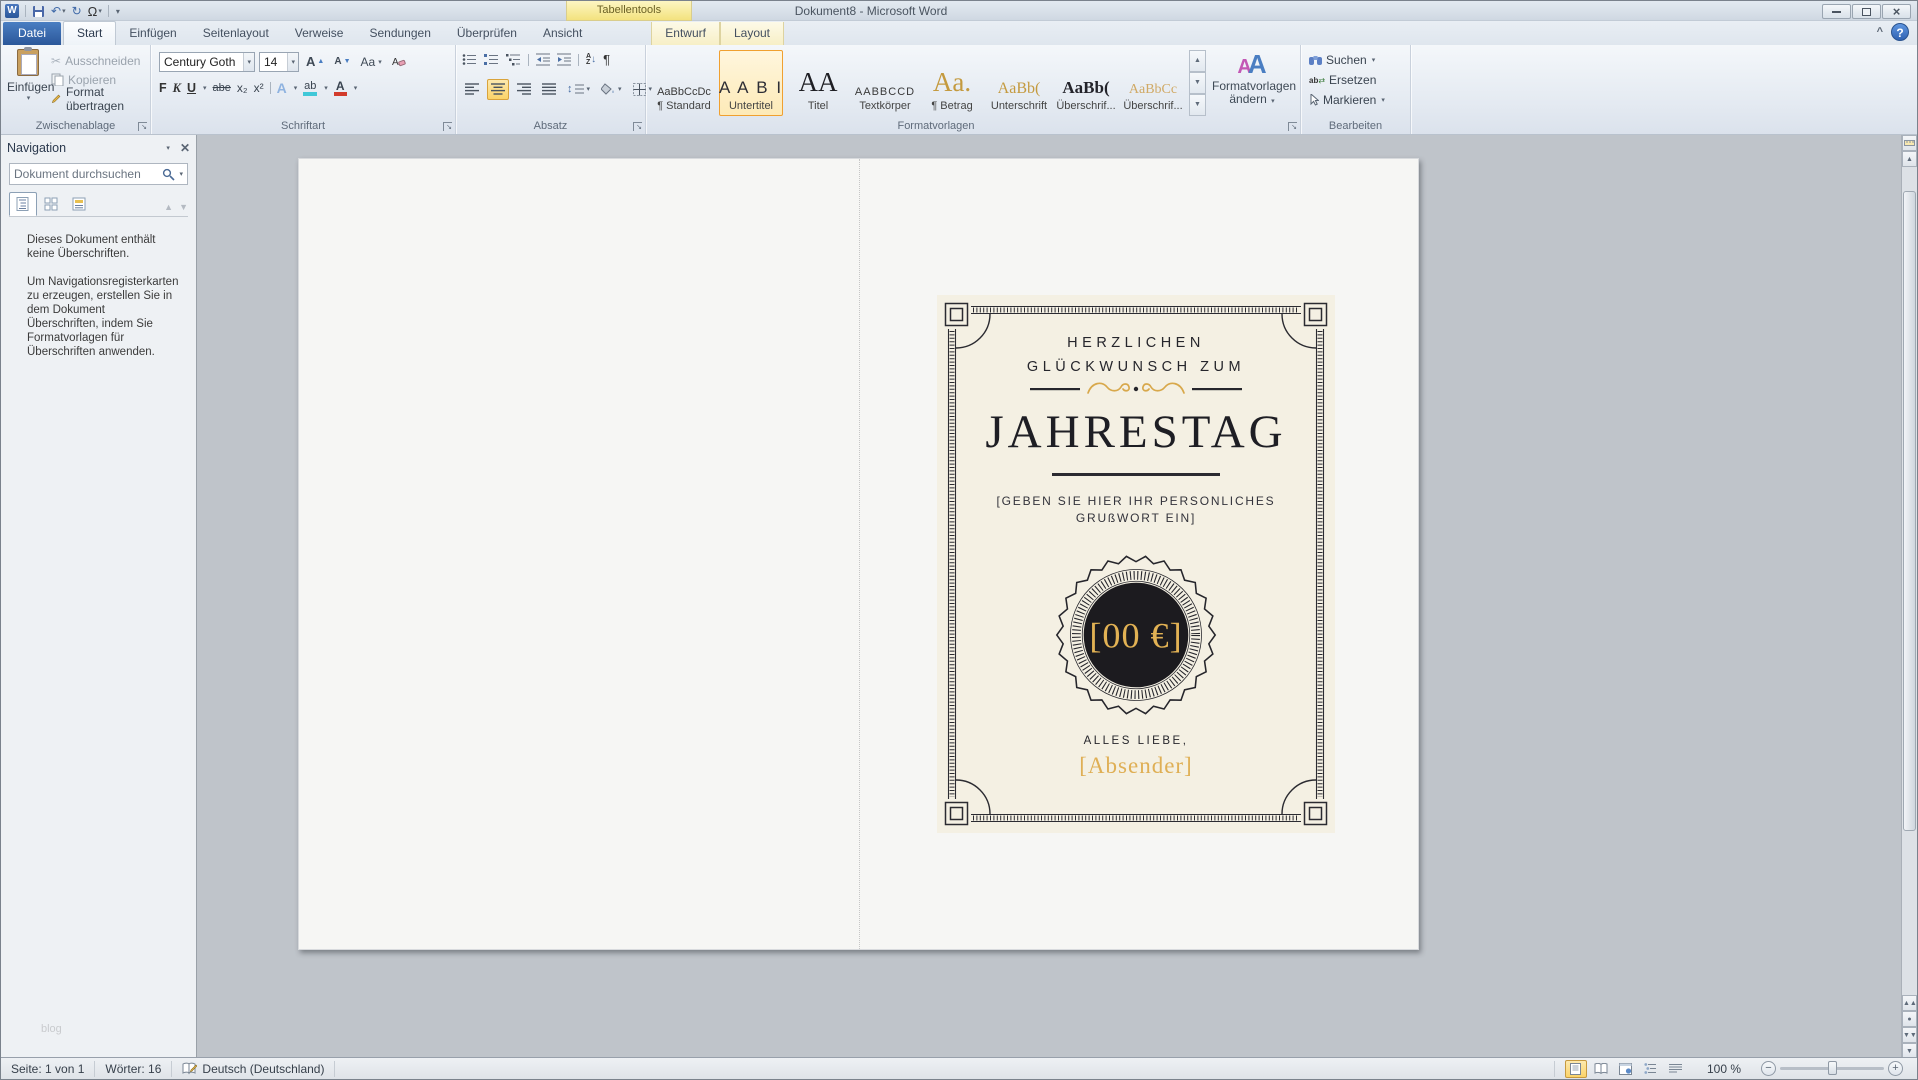 The height and width of the screenshot is (1080, 1918). Describe the element at coordinates (611, 89) in the screenshot. I see `shading-button: ▾` at that location.